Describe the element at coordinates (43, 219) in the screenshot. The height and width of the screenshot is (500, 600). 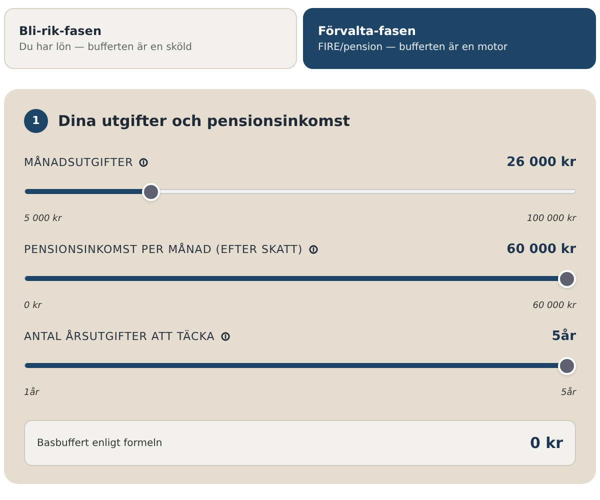
I see `slider-min: 5 000 kr` at that location.